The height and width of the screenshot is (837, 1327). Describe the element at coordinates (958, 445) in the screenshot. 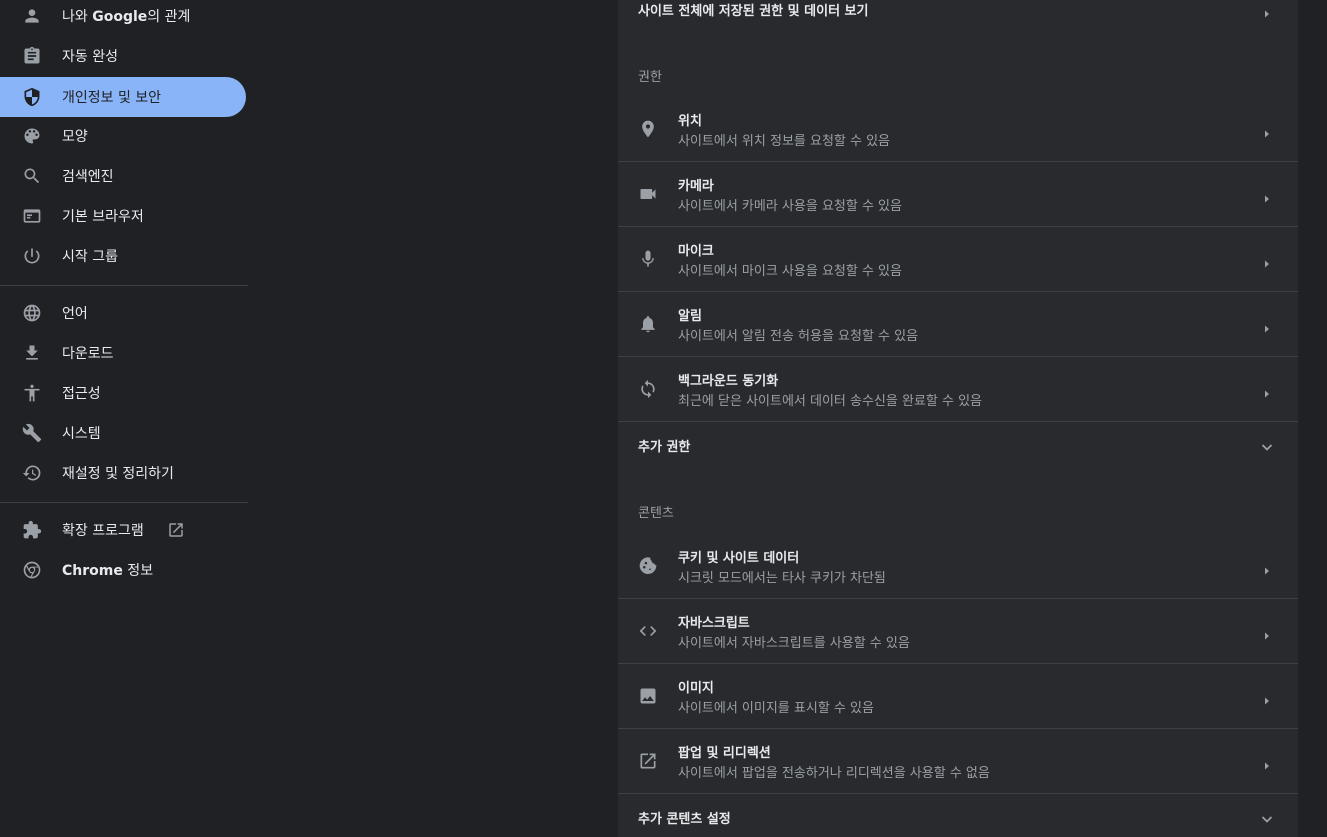

I see `more-permissions-row: 추가 권한` at that location.